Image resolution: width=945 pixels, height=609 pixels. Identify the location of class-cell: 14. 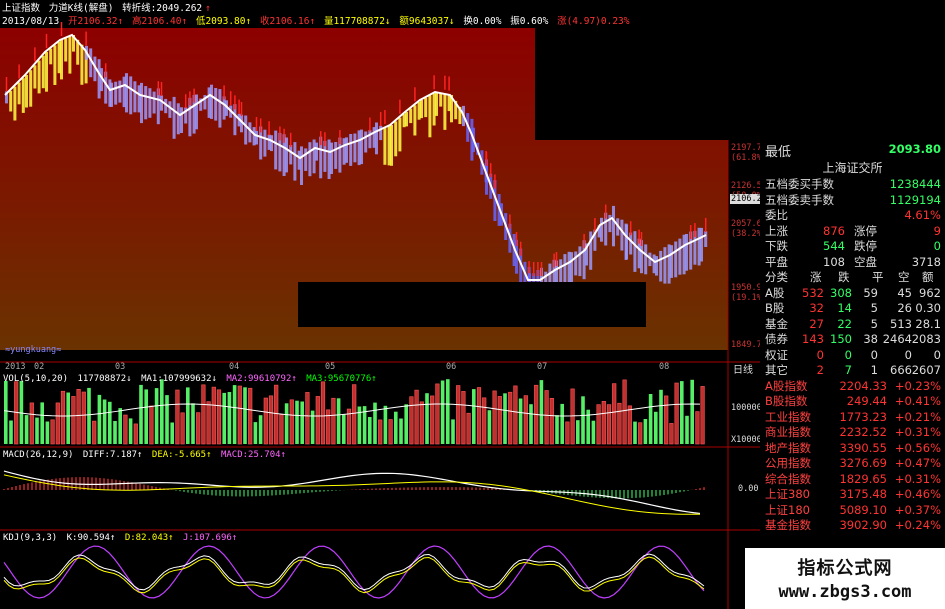
(844, 308).